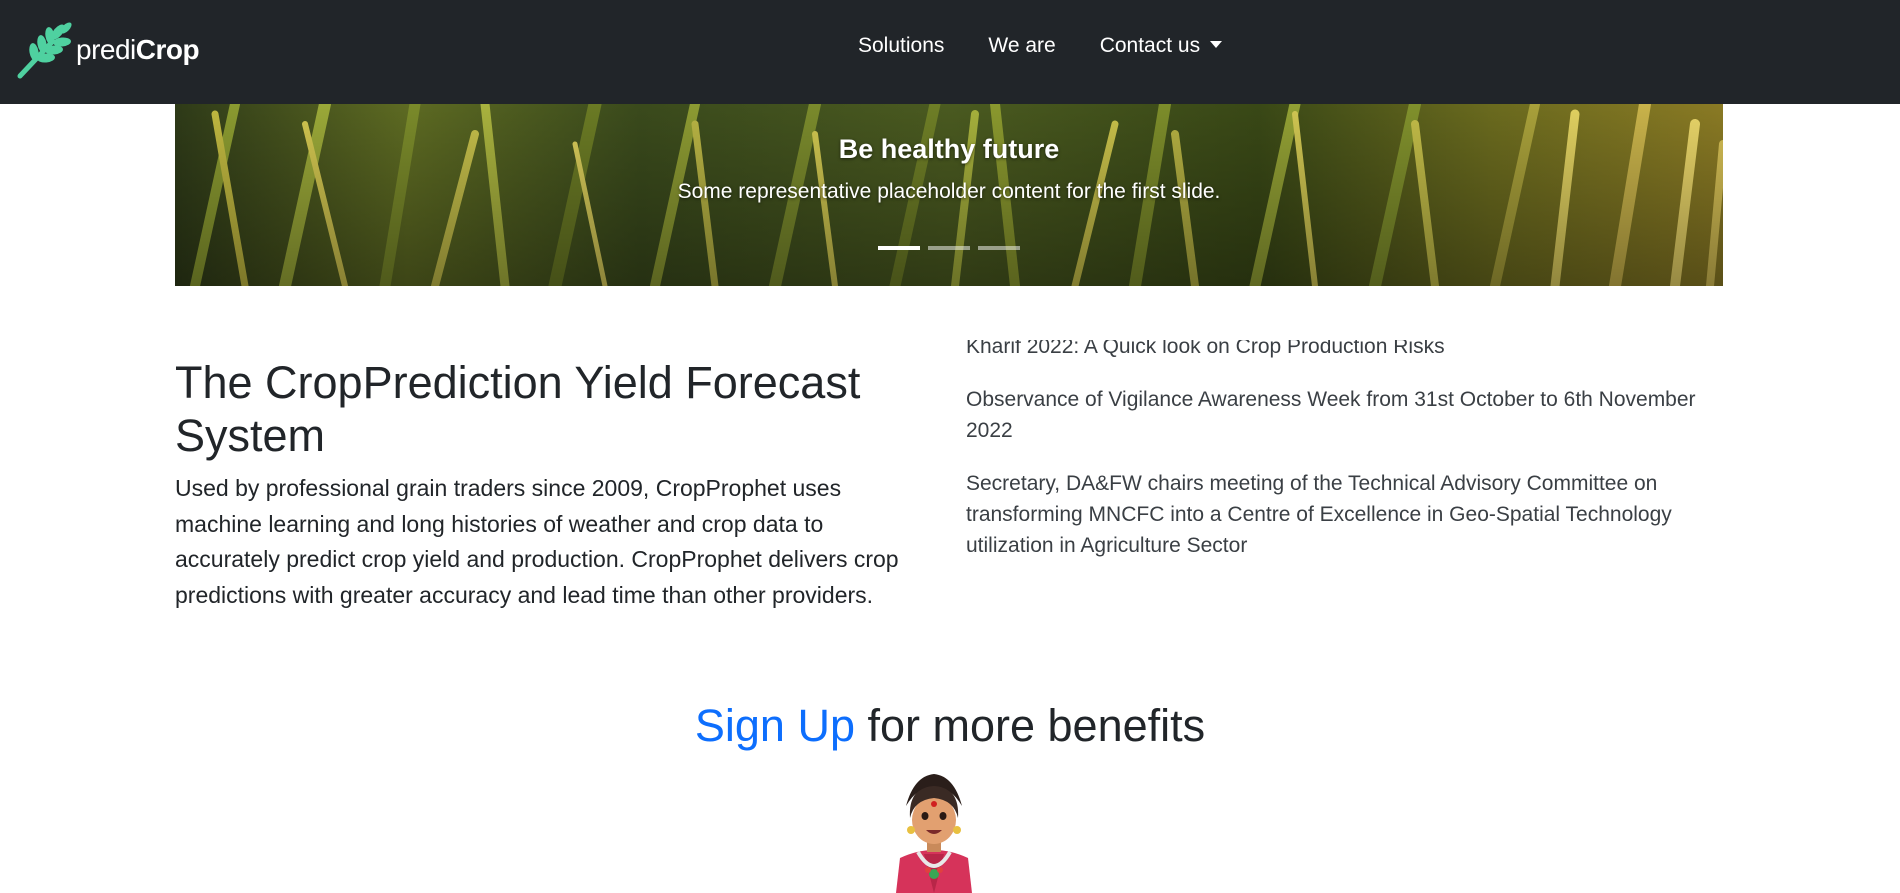  What do you see at coordinates (934, 833) in the screenshot?
I see `farmer-woman-illustration` at bounding box center [934, 833].